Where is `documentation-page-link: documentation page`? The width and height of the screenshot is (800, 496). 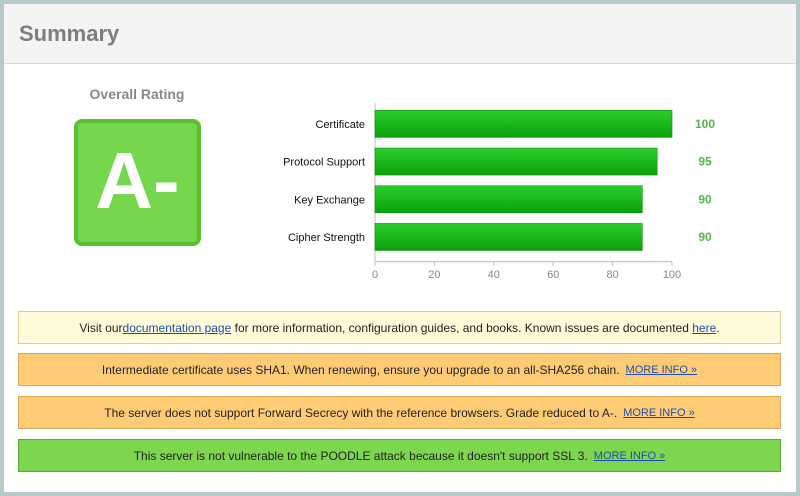 documentation-page-link: documentation page is located at coordinates (177, 328).